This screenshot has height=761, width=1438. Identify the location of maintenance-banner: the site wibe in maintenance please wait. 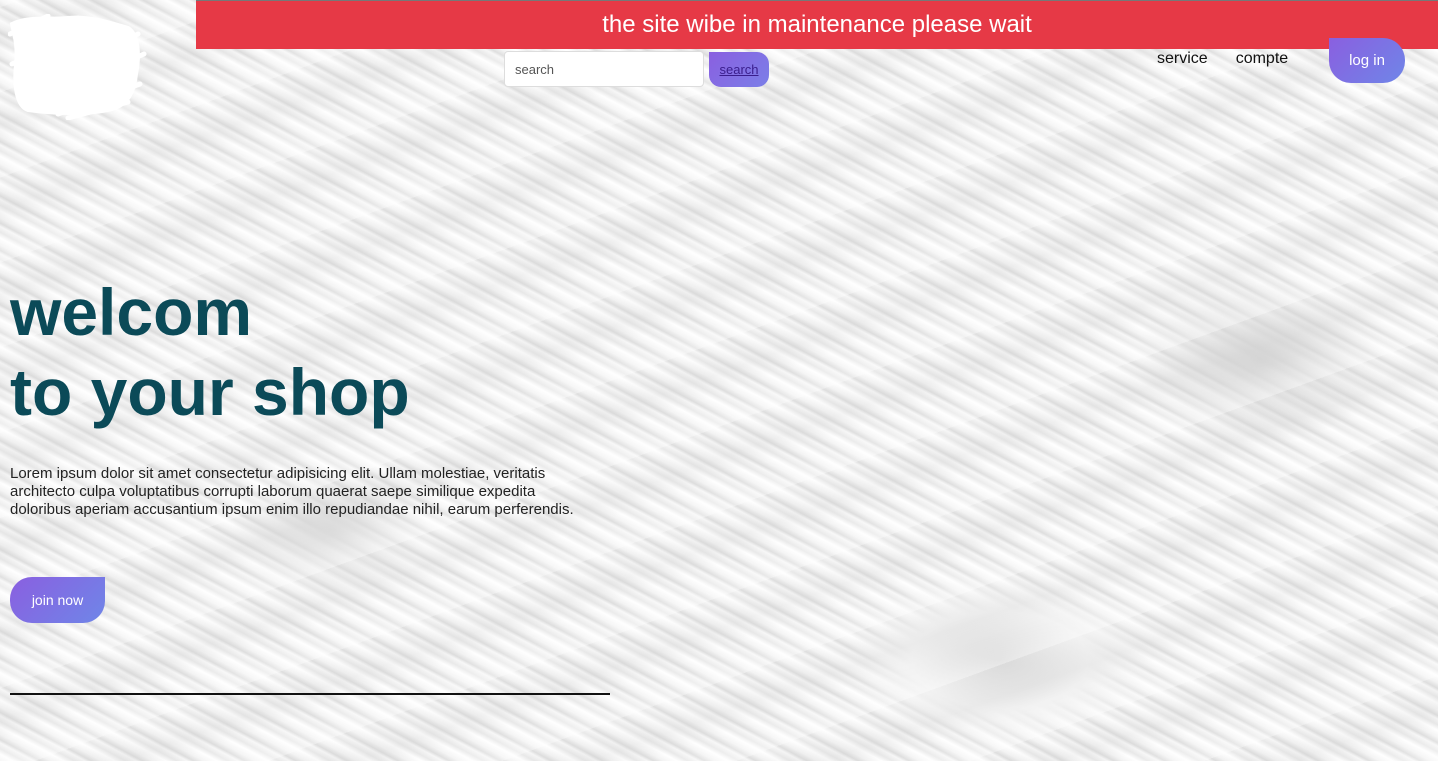
(817, 24).